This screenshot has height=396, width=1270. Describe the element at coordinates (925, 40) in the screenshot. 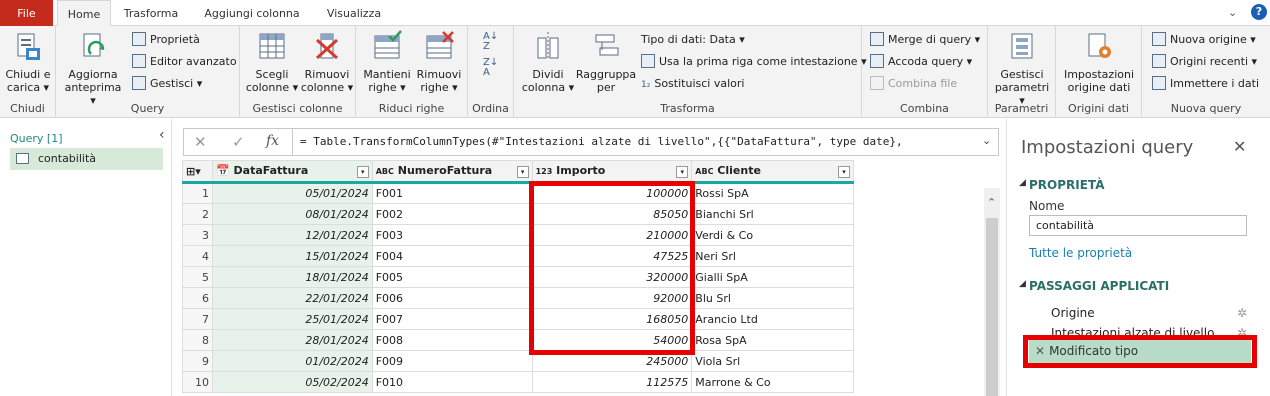

I see `merge-queries-button: Merge di query ▾` at that location.